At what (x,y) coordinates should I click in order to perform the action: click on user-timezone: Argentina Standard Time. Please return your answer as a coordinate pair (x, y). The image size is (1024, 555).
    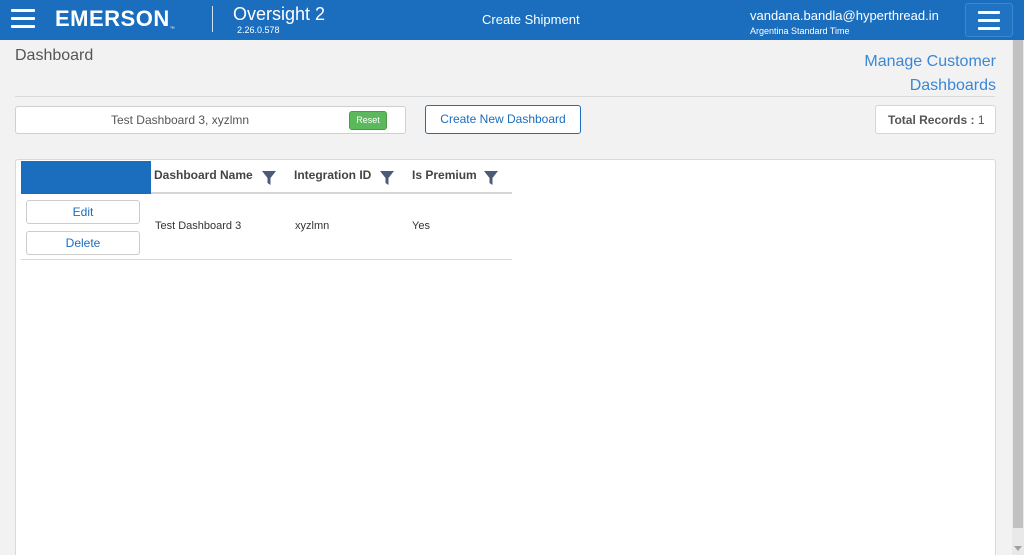
    Looking at the image, I should click on (800, 31).